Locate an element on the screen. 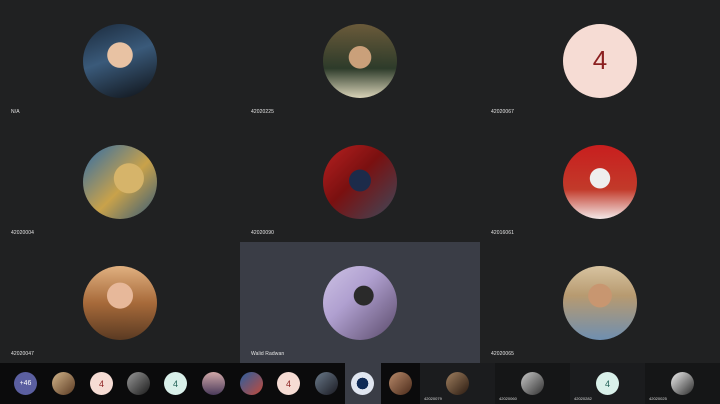 This screenshot has width=720, height=404. participant-name: 42020225 is located at coordinates (263, 112).